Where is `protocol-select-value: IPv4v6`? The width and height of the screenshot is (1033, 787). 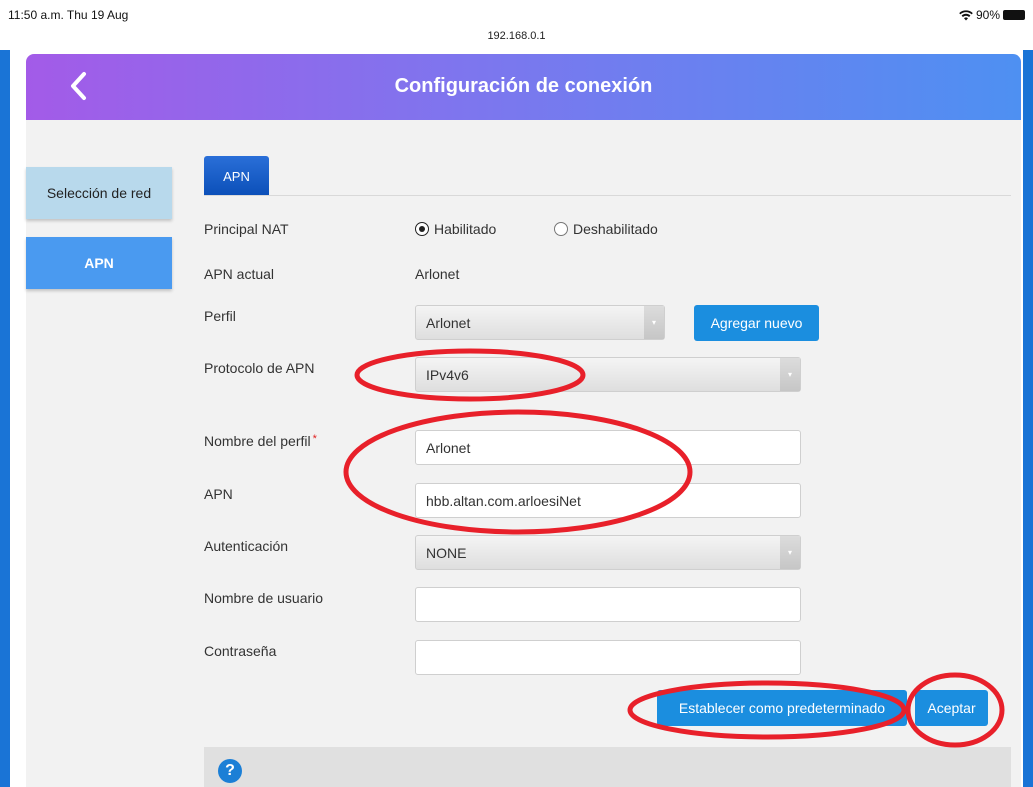 protocol-select-value: IPv4v6 is located at coordinates (447, 374).